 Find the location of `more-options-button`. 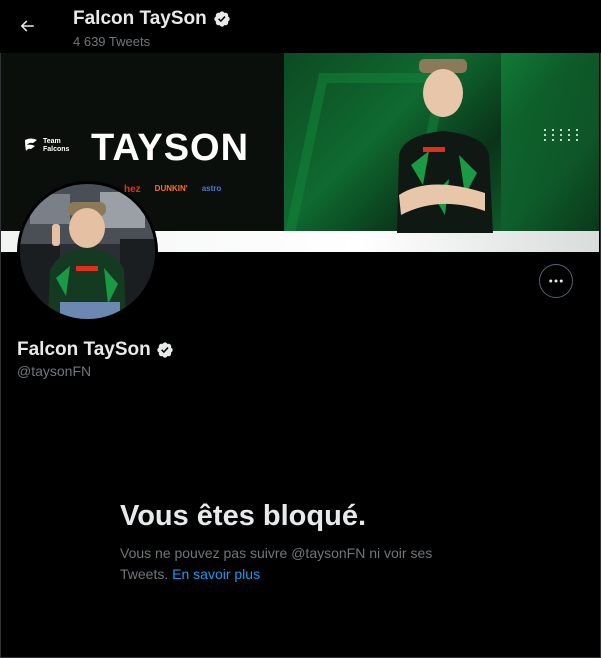

more-options-button is located at coordinates (556, 281).